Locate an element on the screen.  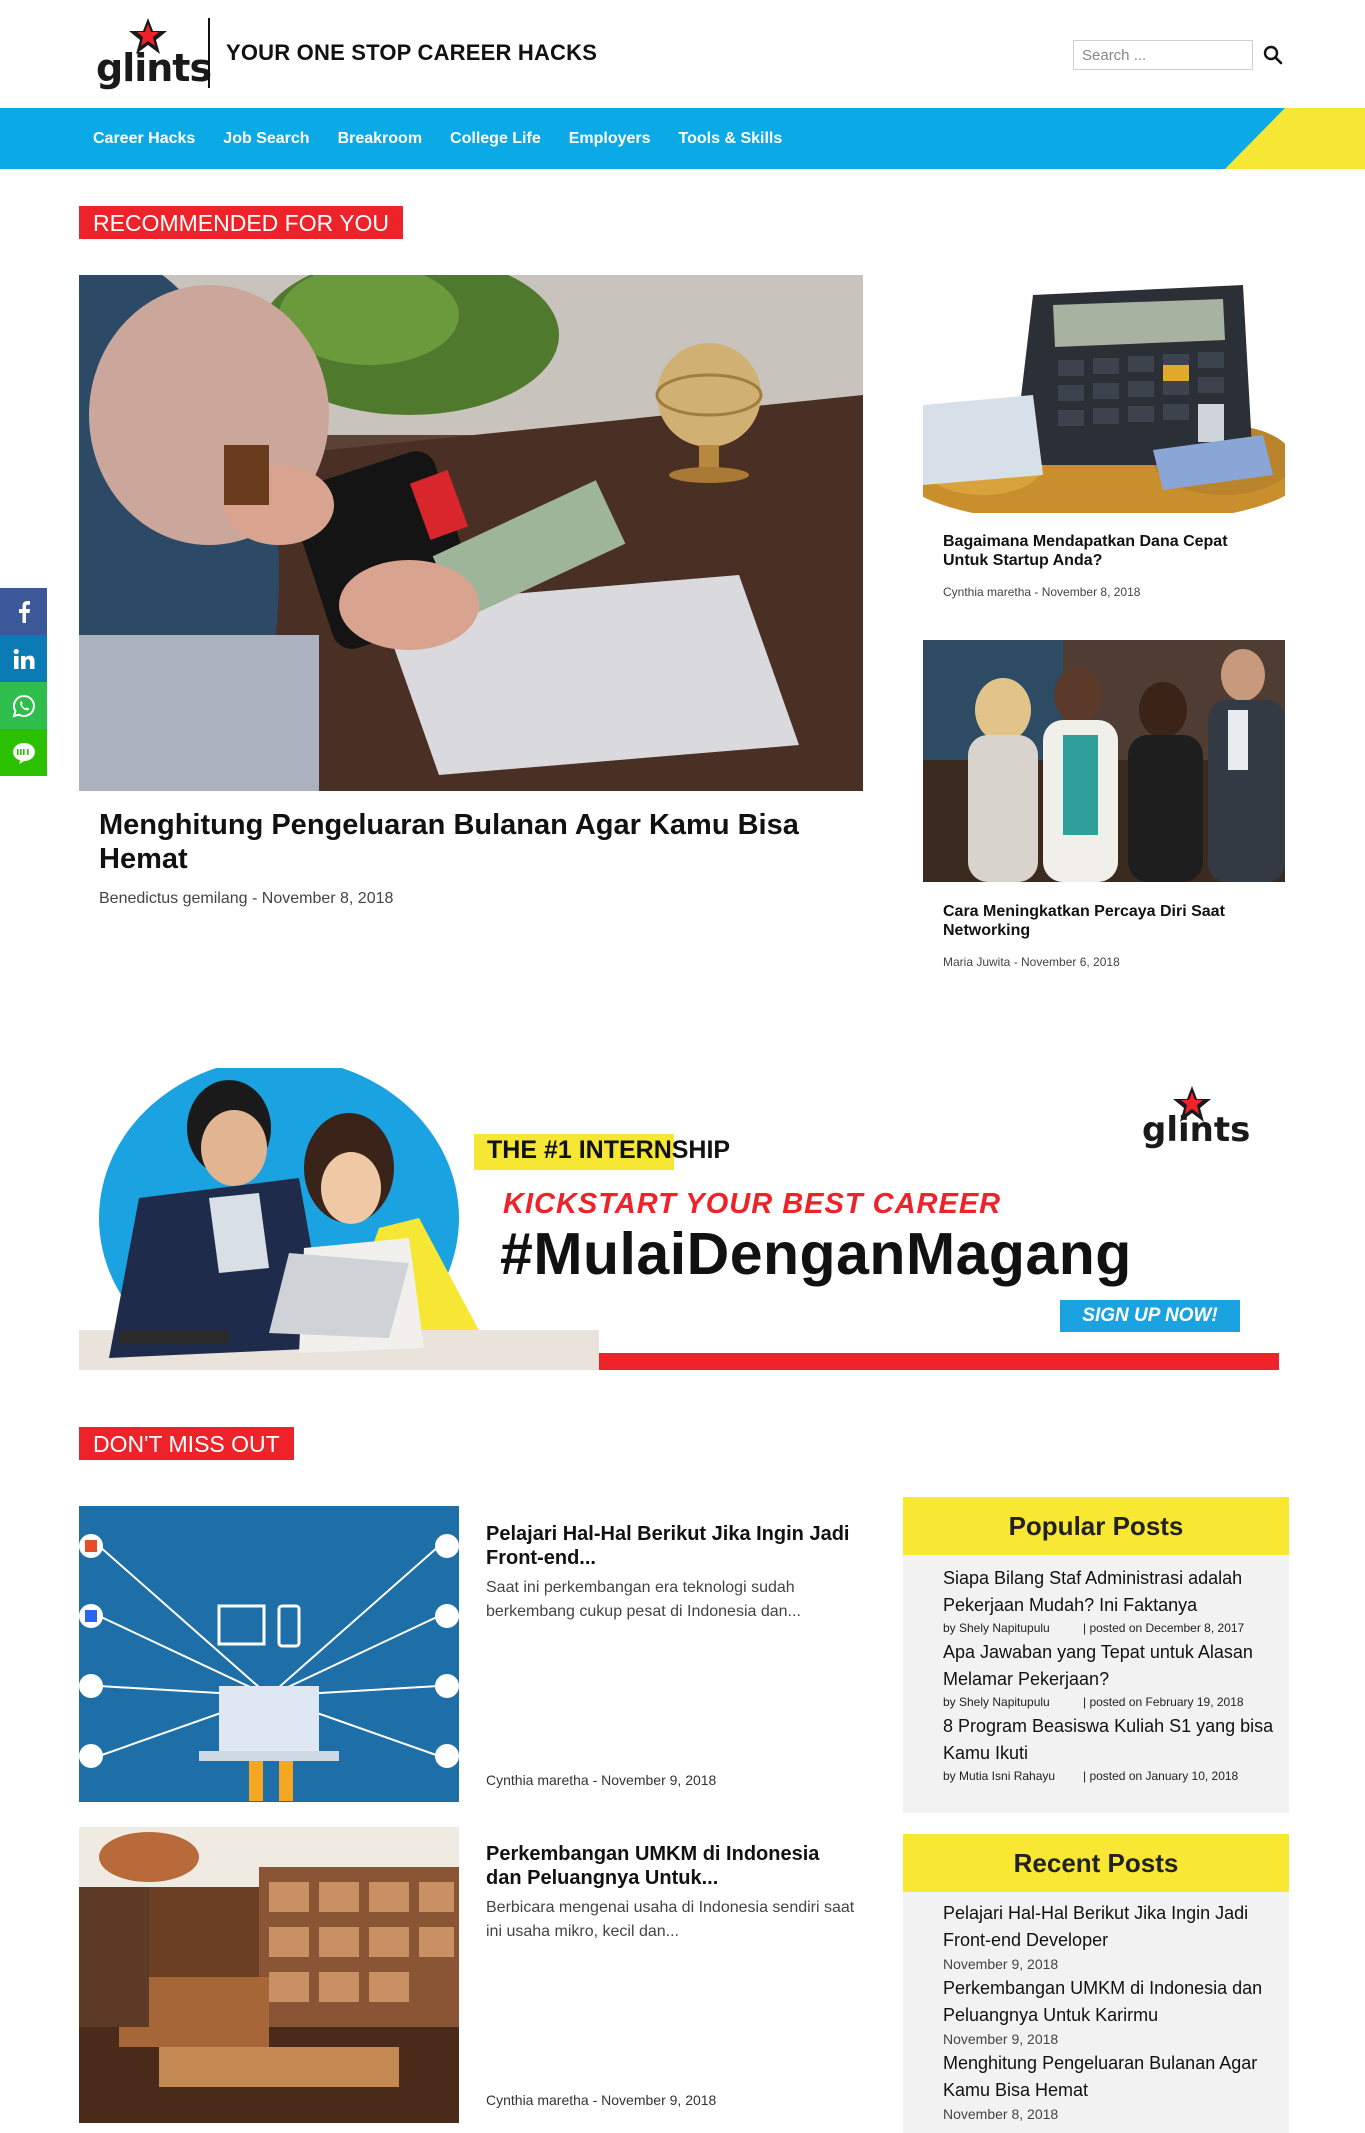
popular-post-date-2: | posted on February 19, 2018 is located at coordinates (1163, 1702).